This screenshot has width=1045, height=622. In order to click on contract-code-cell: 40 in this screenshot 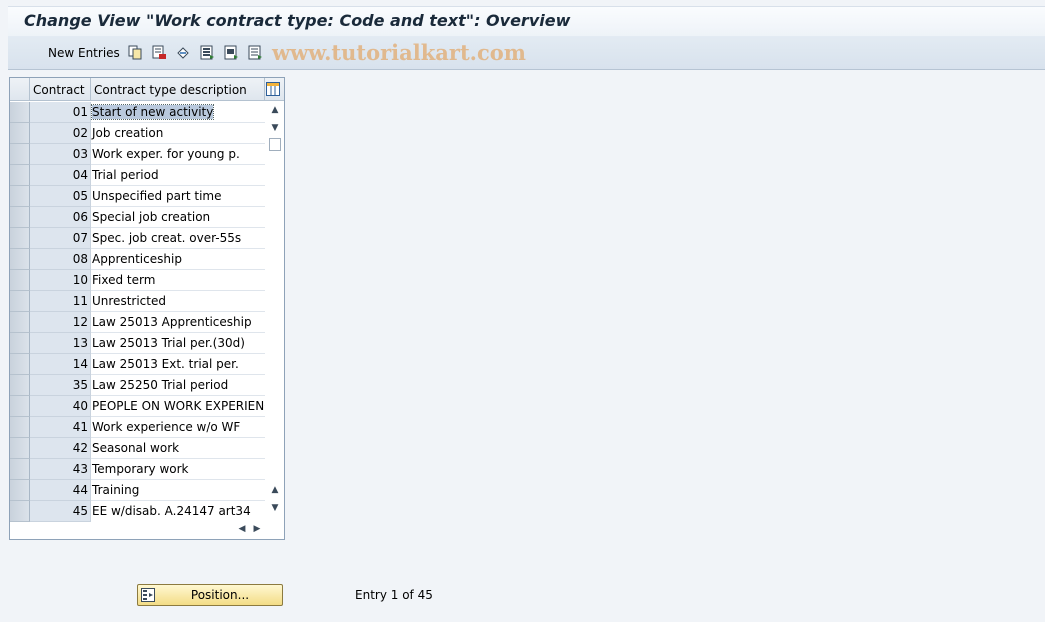, I will do `click(60, 406)`.